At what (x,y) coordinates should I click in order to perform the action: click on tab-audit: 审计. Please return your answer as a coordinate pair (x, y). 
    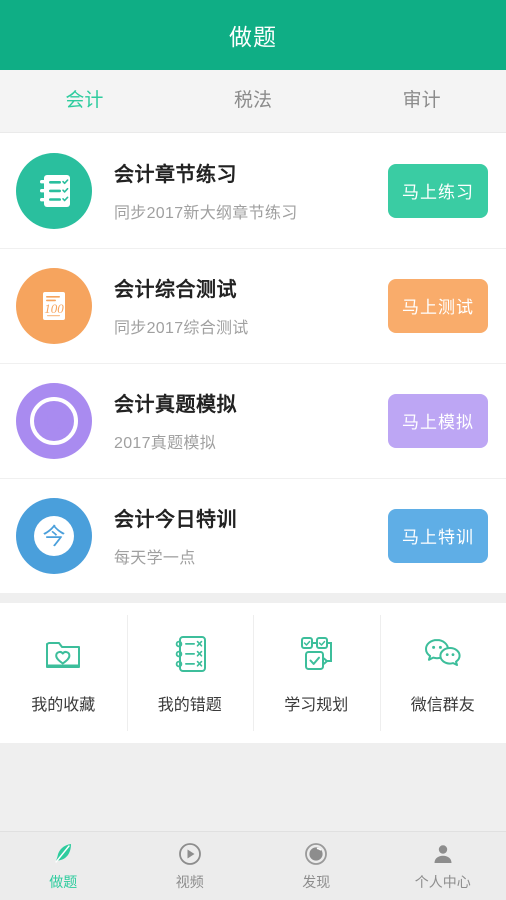
    Looking at the image, I should click on (421, 101).